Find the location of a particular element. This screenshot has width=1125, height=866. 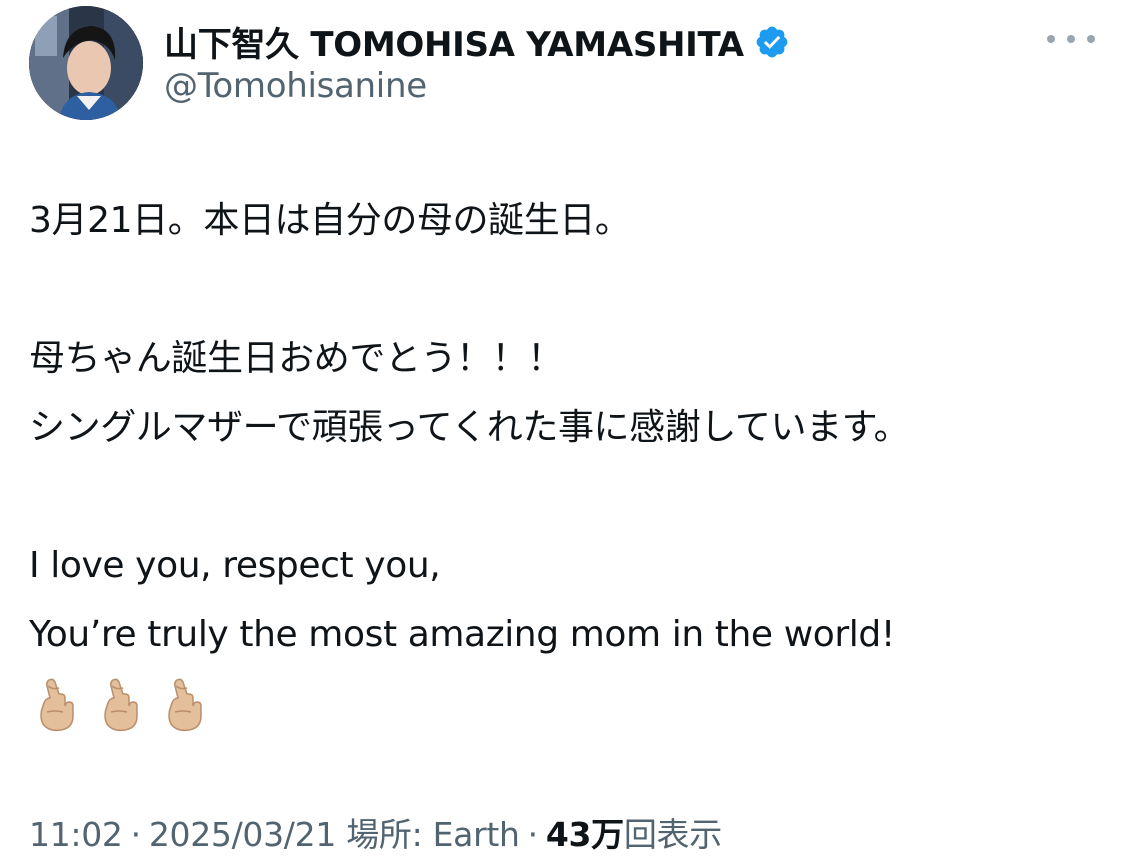

tweet-line: 3月21日。本日は自分の母の誕生日。 is located at coordinates (330, 220).